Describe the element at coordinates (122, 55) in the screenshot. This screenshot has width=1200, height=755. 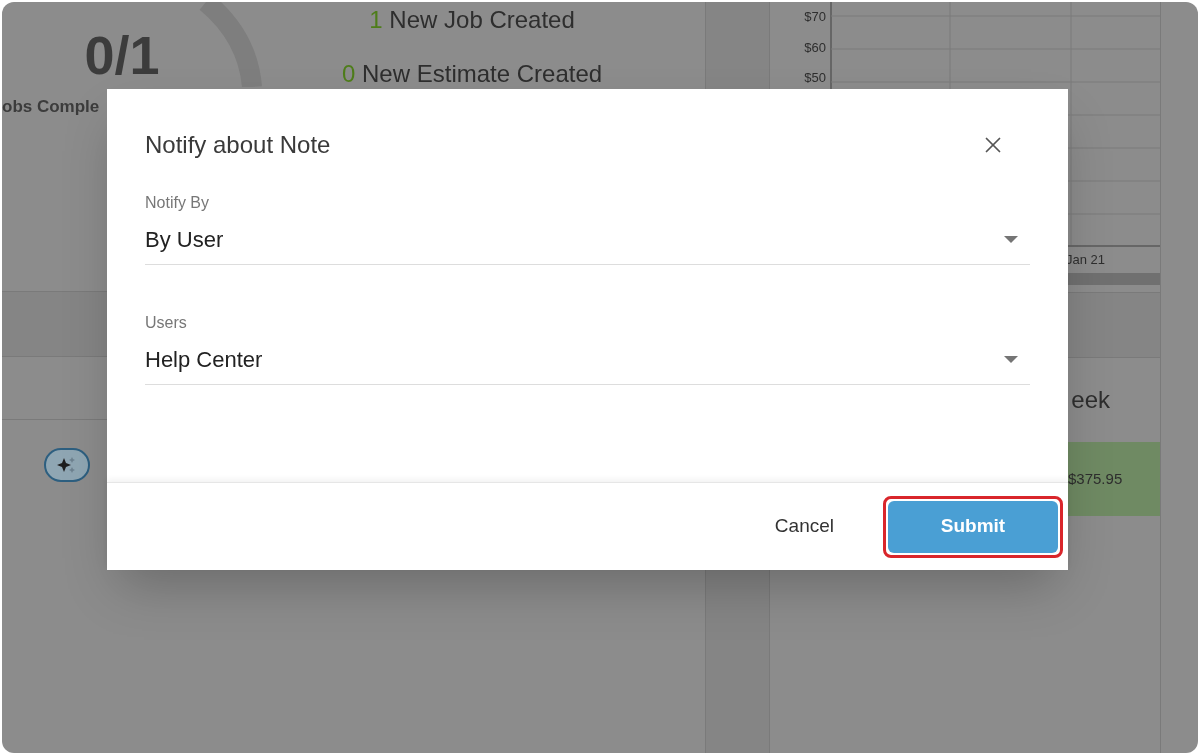
I see `jobs-ratio: 0/1` at that location.